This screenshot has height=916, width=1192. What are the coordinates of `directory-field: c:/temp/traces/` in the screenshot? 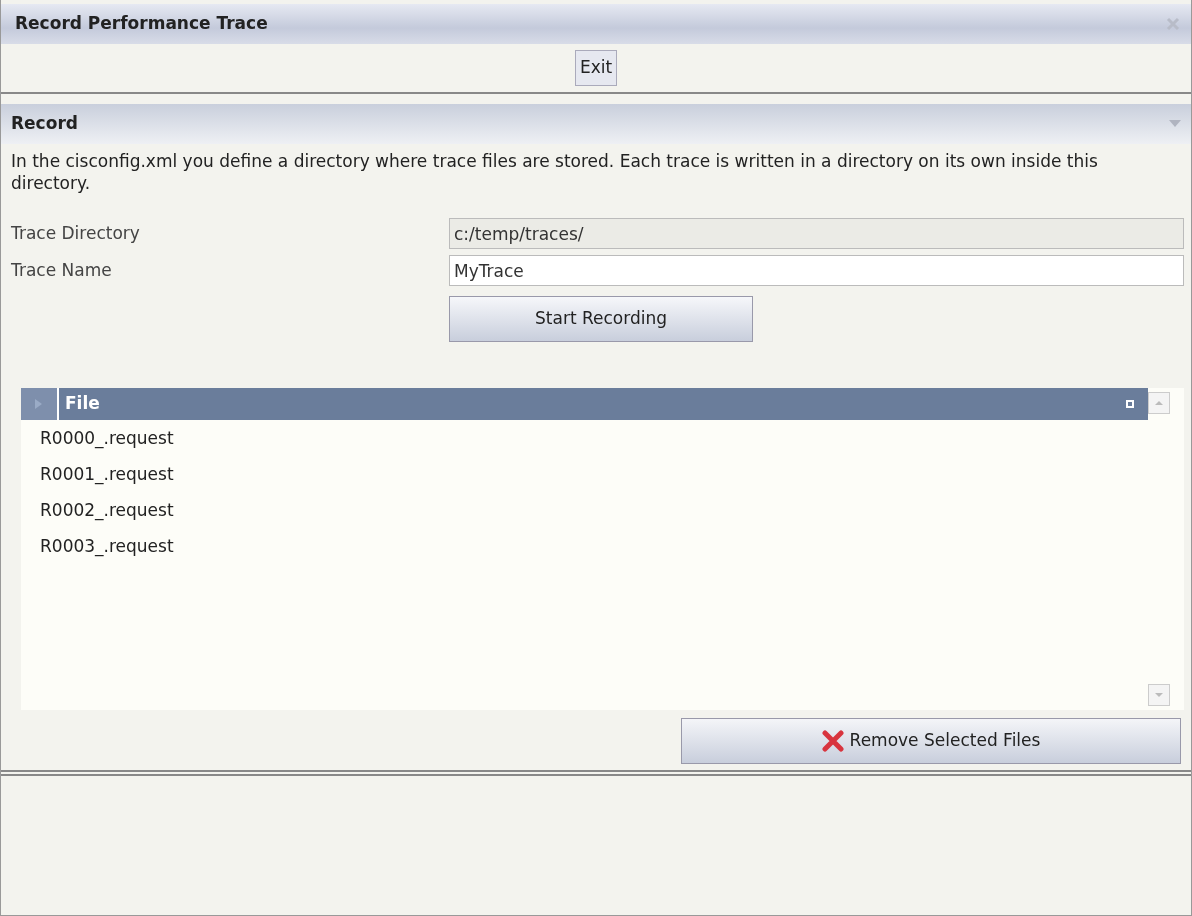 It's located at (816, 234).